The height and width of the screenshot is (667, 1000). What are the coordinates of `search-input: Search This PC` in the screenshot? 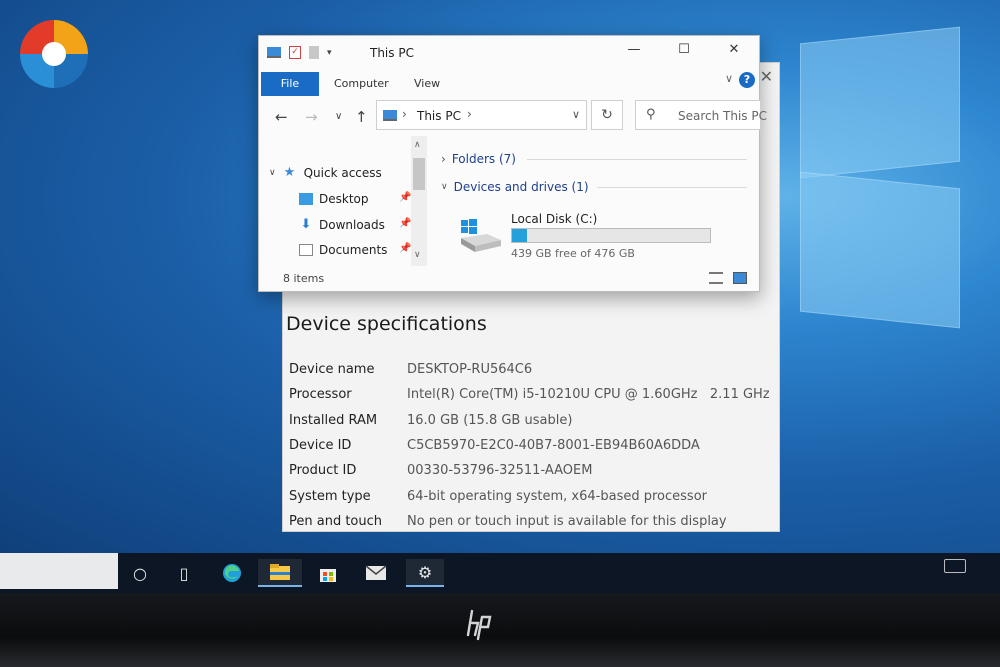 It's located at (722, 116).